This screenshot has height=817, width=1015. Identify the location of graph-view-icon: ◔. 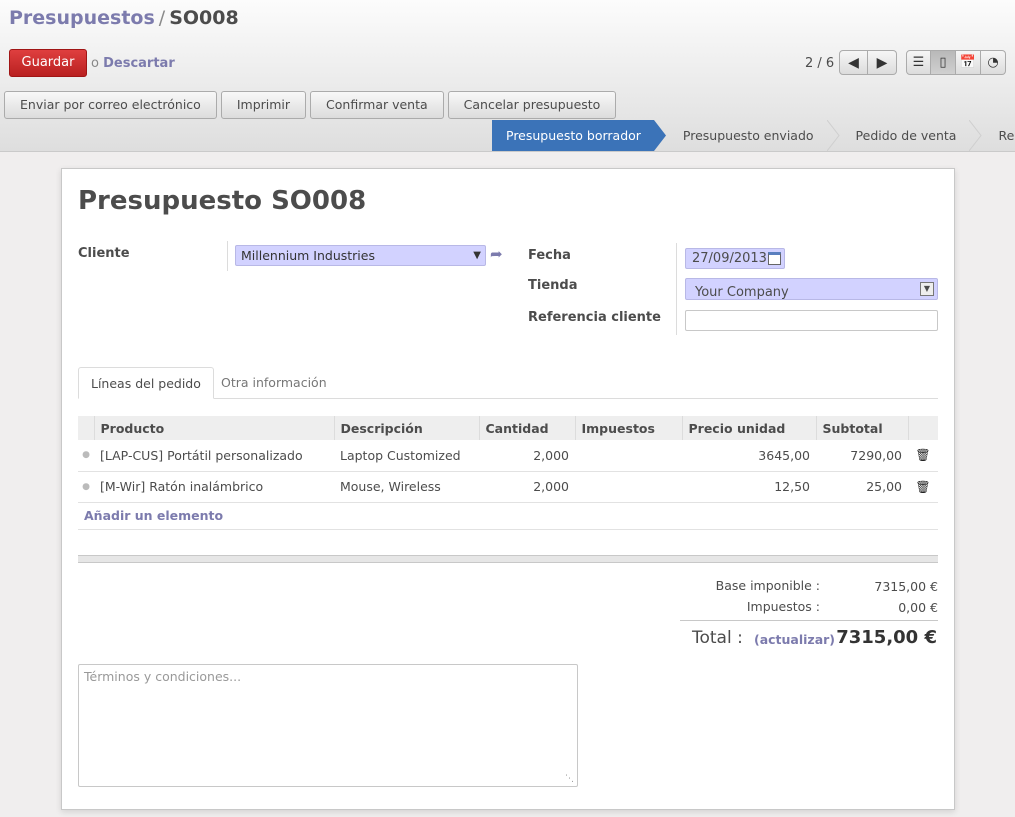
(993, 62).